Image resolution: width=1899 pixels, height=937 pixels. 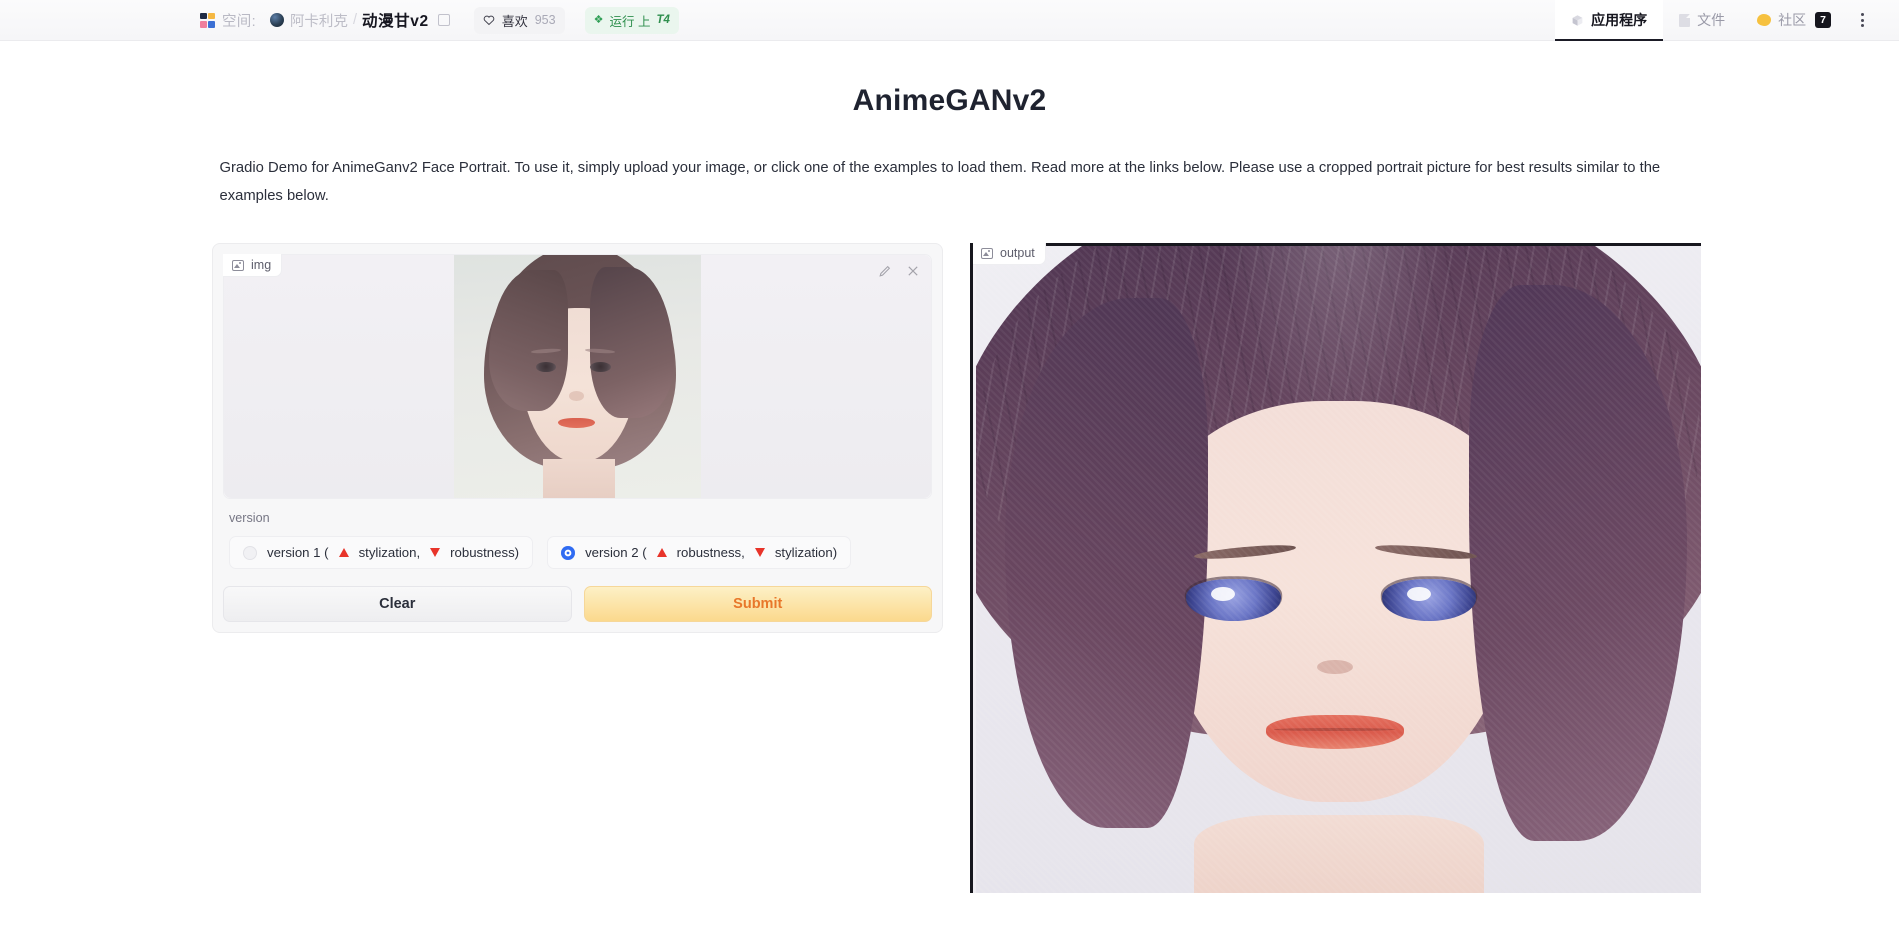 I want to click on tab-community: 社区 7, so click(x=1794, y=20).